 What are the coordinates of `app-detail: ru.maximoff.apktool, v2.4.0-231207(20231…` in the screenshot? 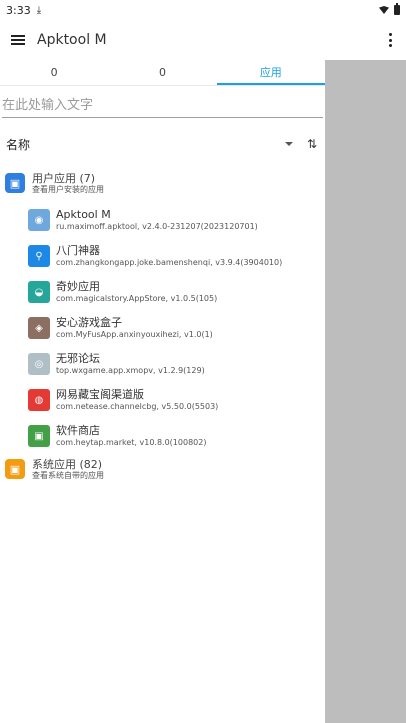 It's located at (157, 226).